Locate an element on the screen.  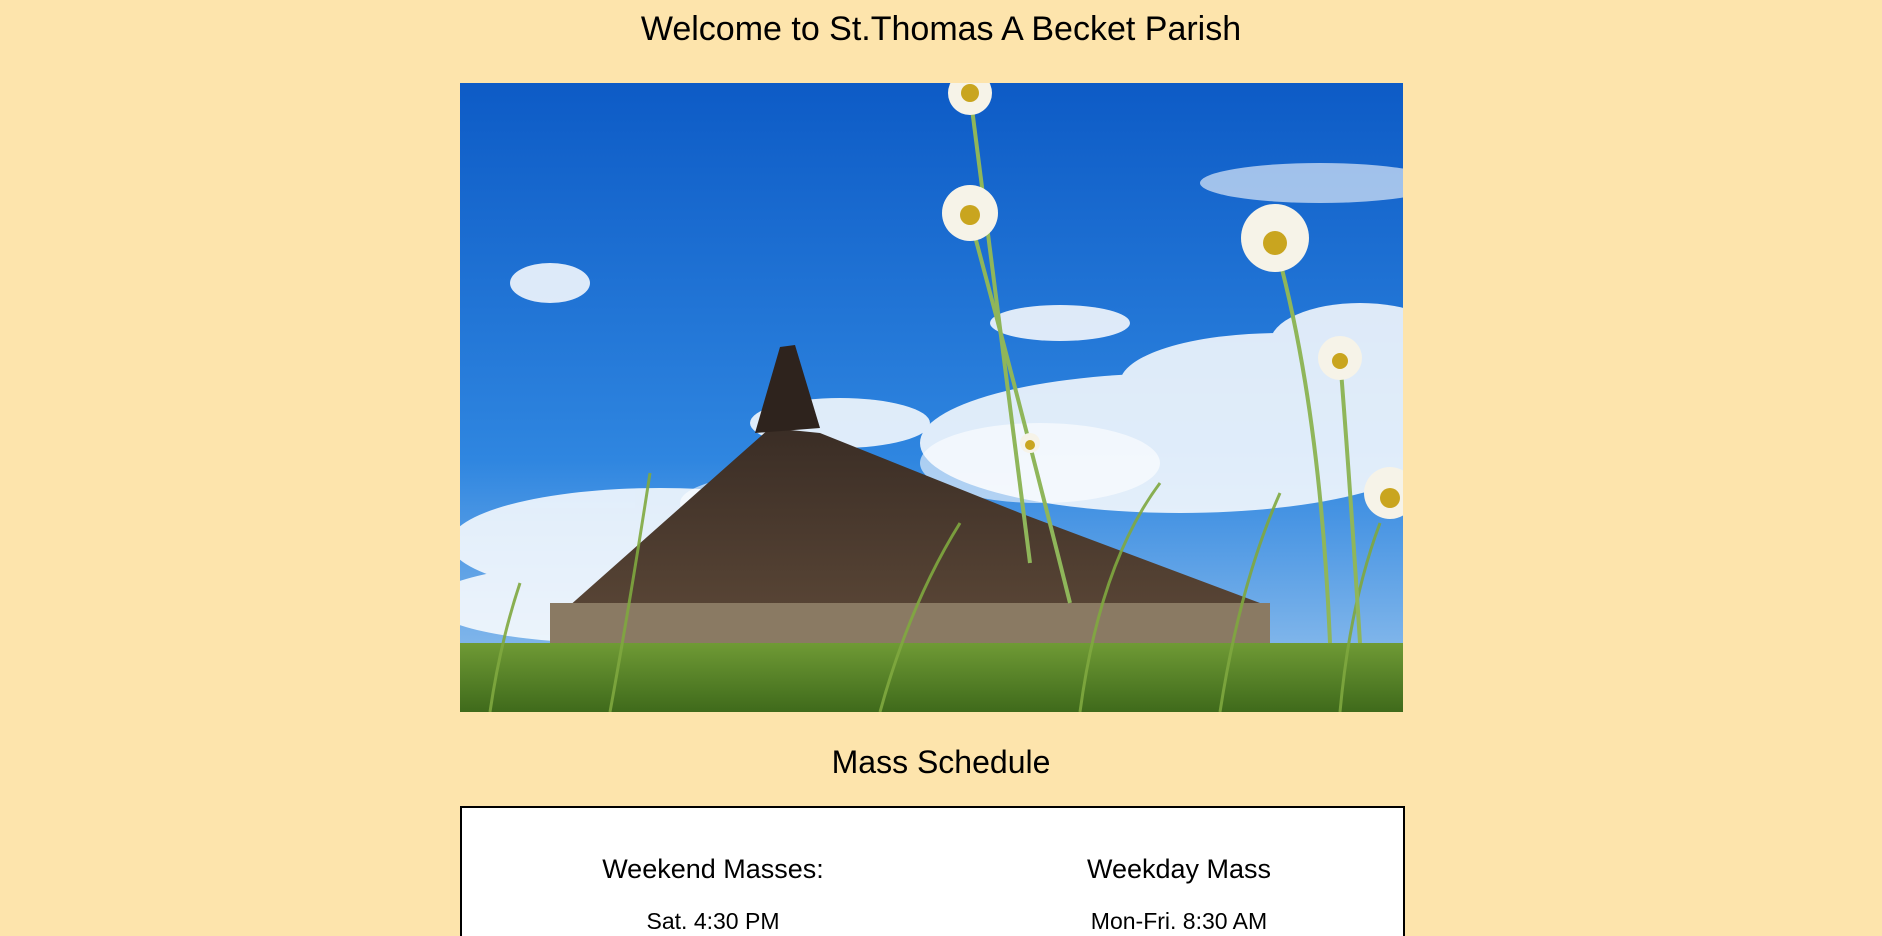
weekend-masses-heading: Weekend Masses: is located at coordinates (713, 869).